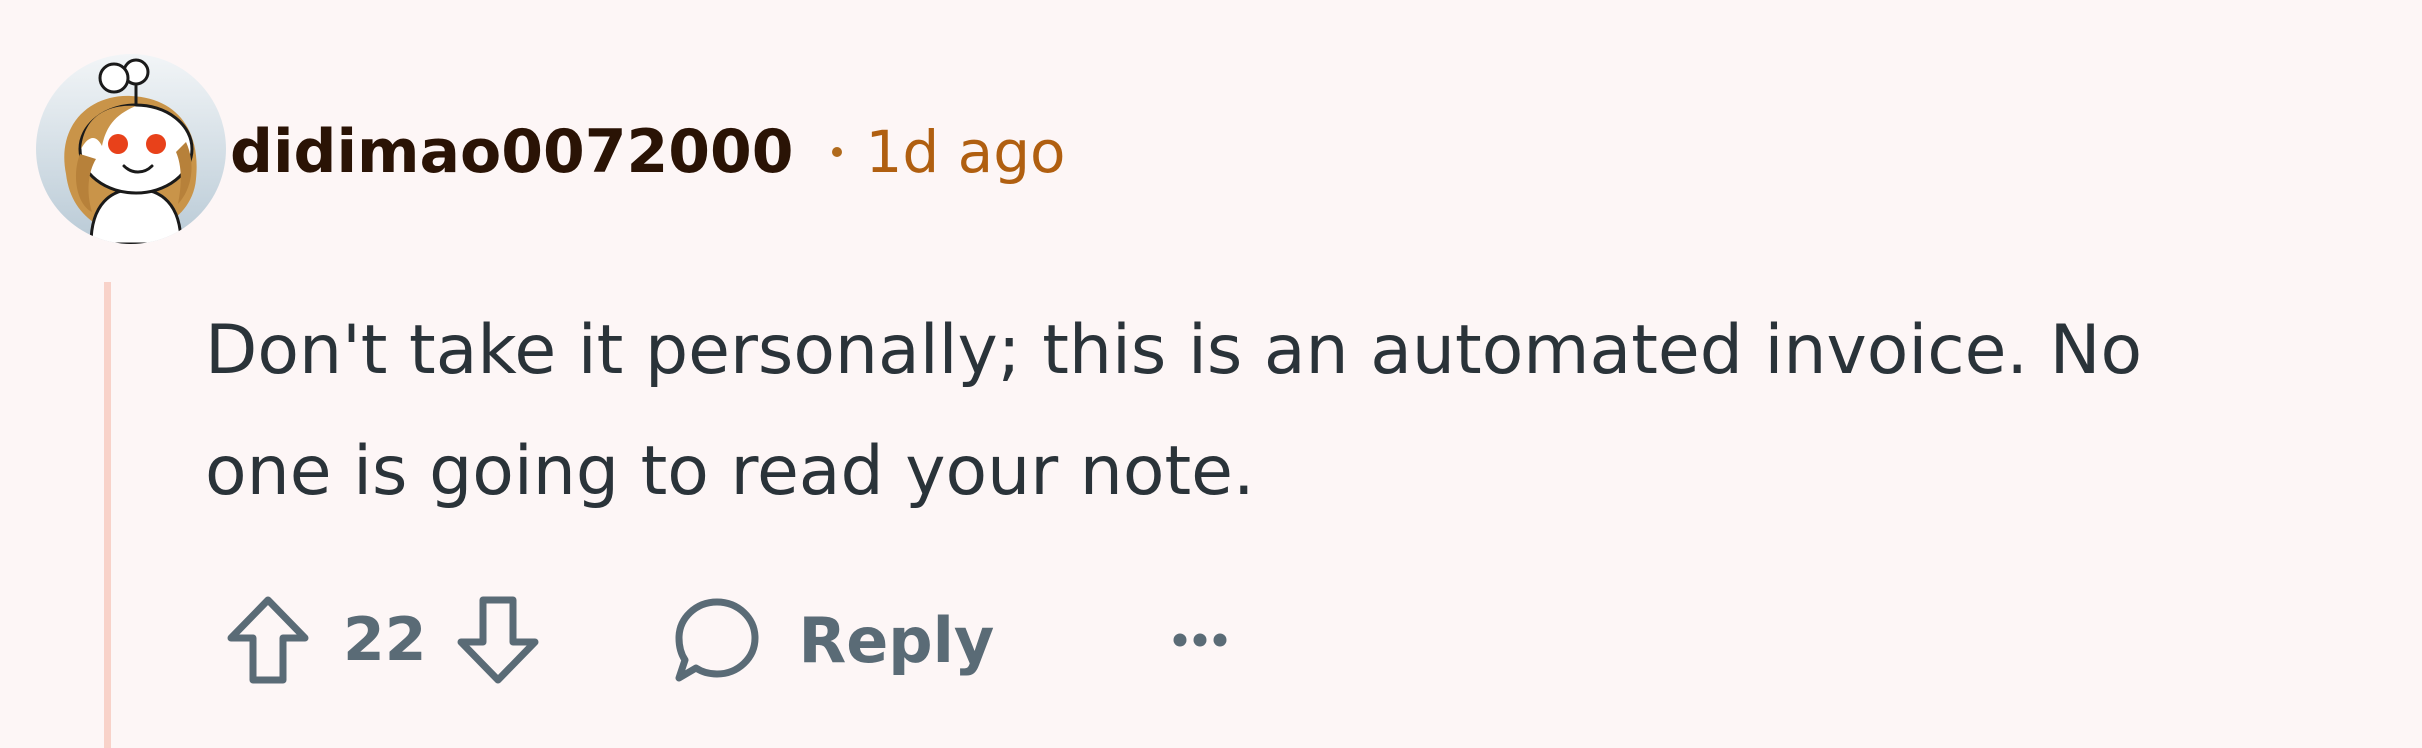  I want to click on reply-label: Reply, so click(896, 640).